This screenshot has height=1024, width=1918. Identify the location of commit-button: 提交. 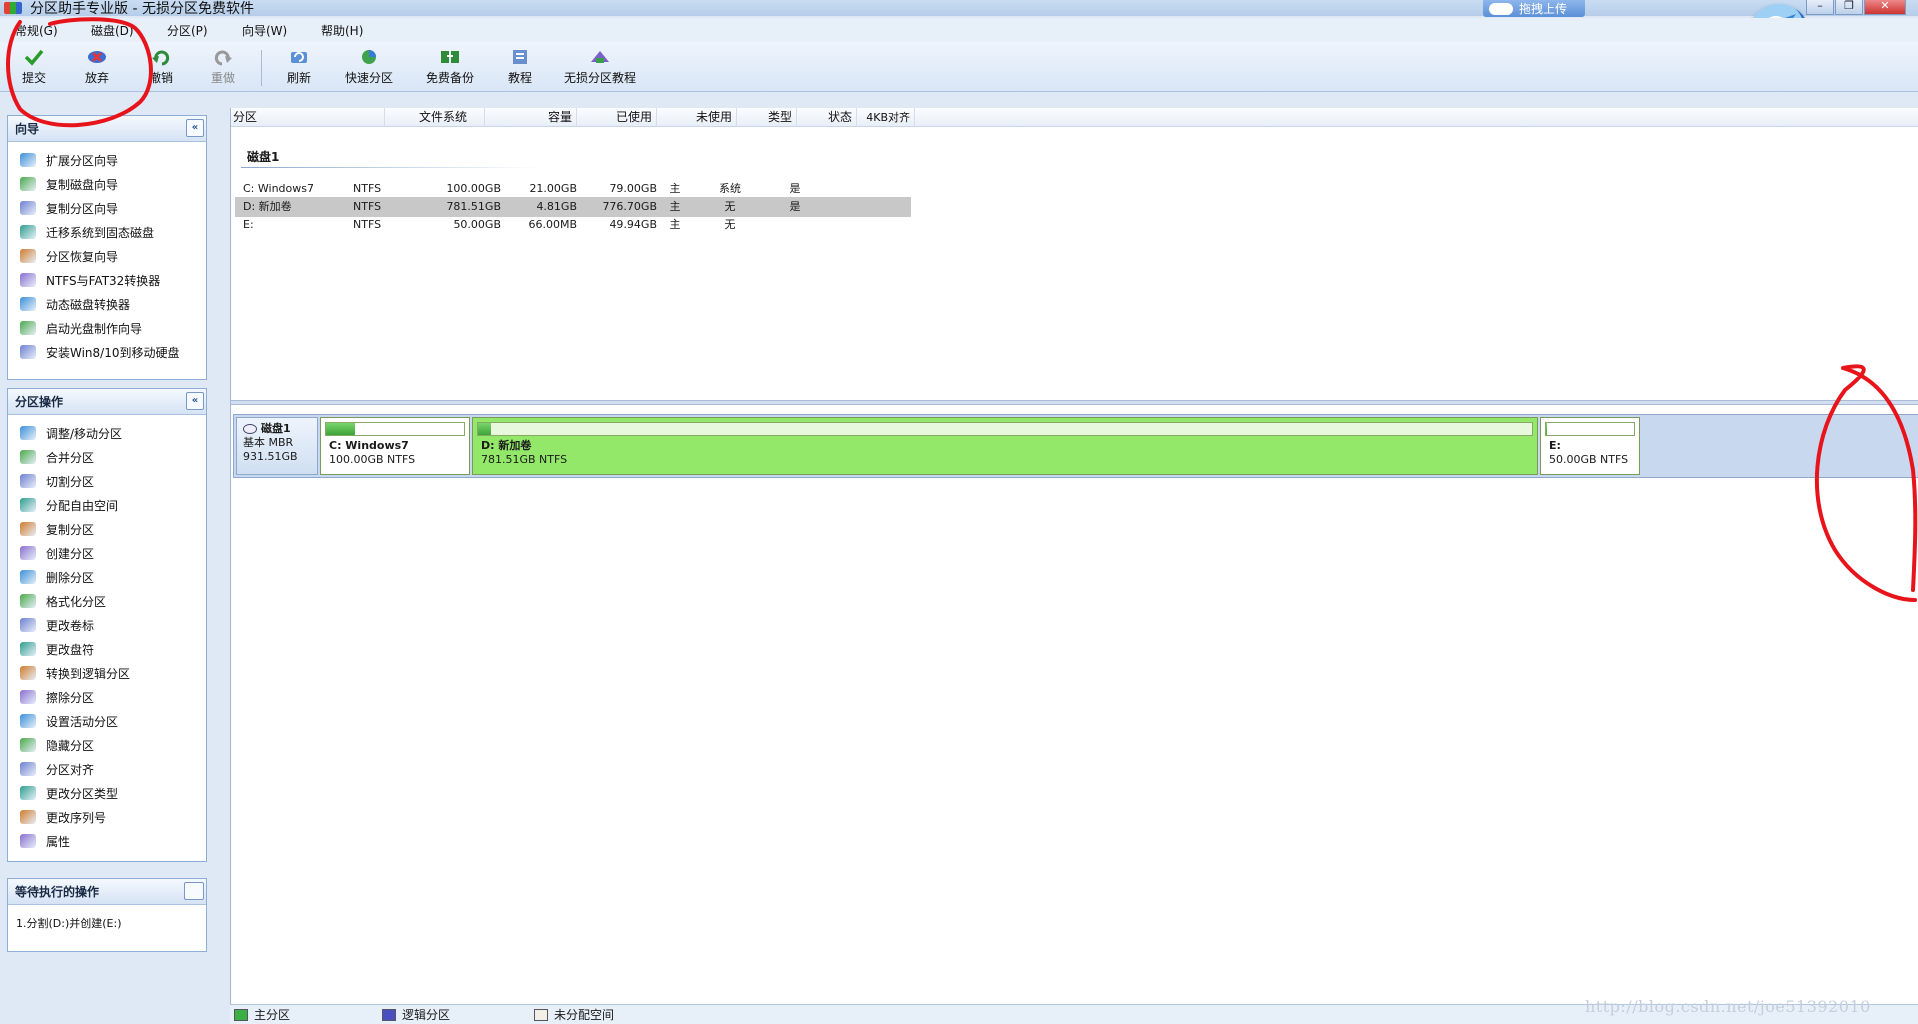
(34, 69).